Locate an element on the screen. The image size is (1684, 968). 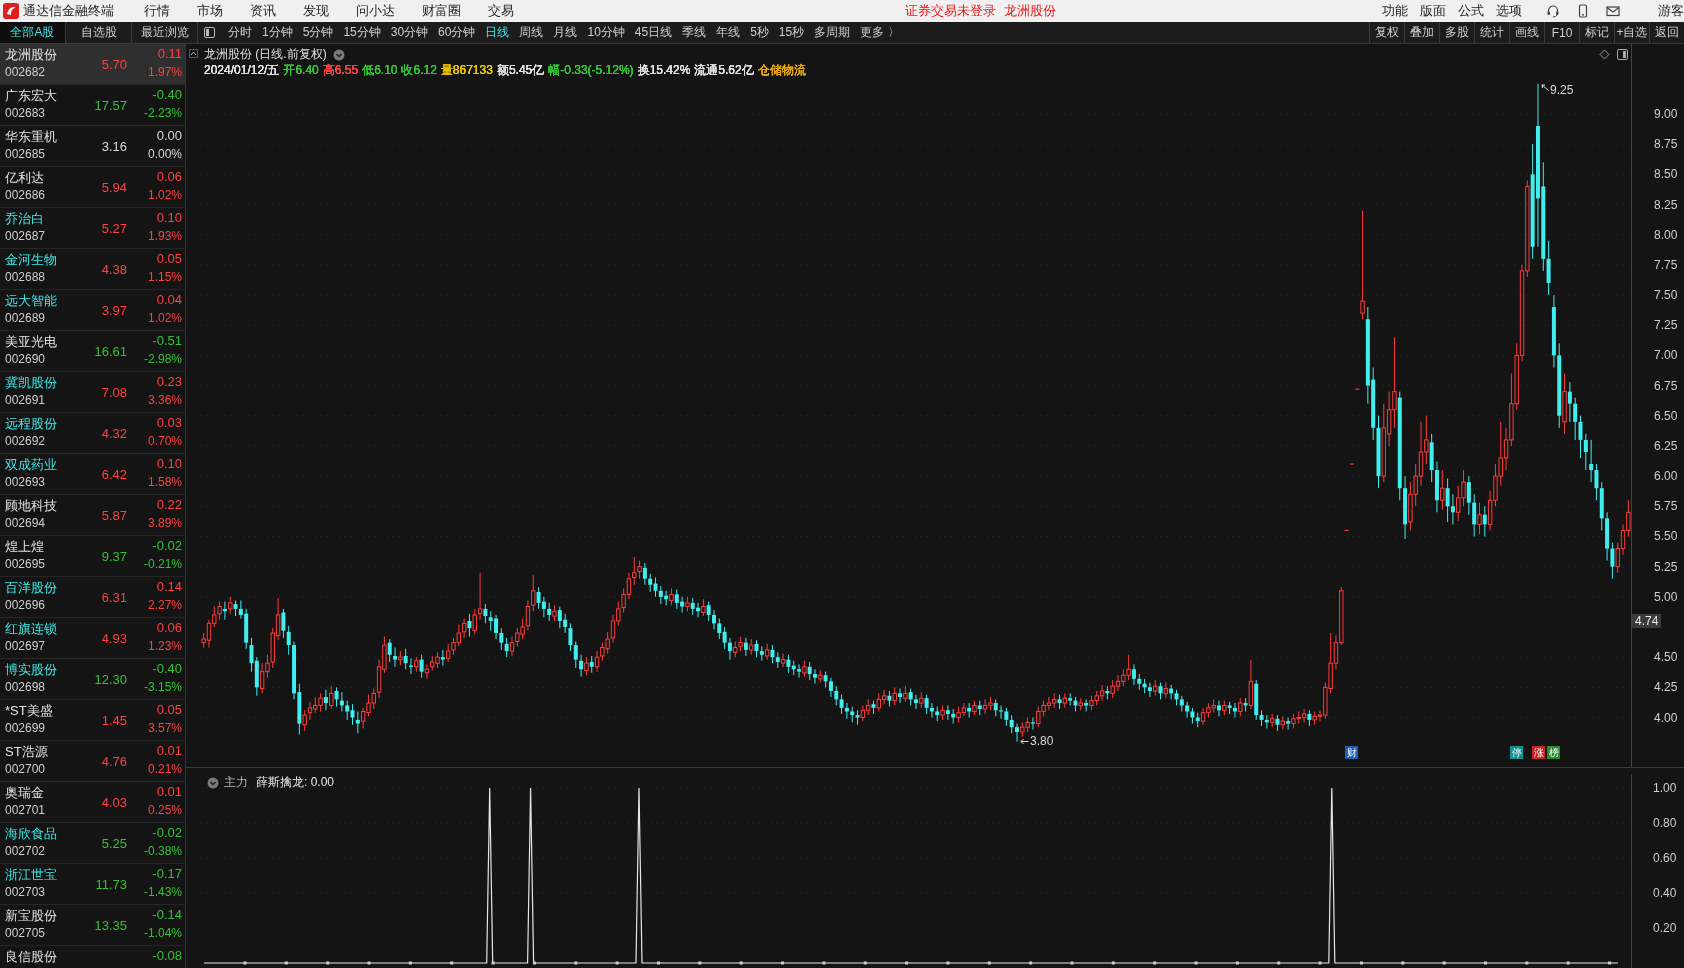
headset-icon is located at coordinates (1553, 11).